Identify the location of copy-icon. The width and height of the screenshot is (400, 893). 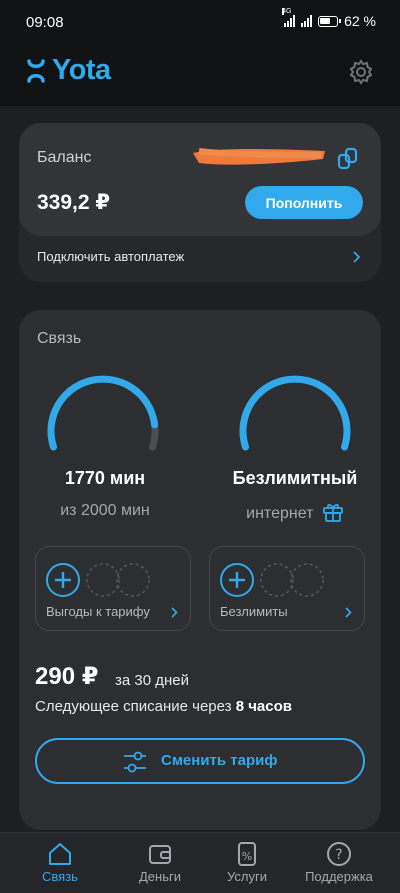
(348, 159).